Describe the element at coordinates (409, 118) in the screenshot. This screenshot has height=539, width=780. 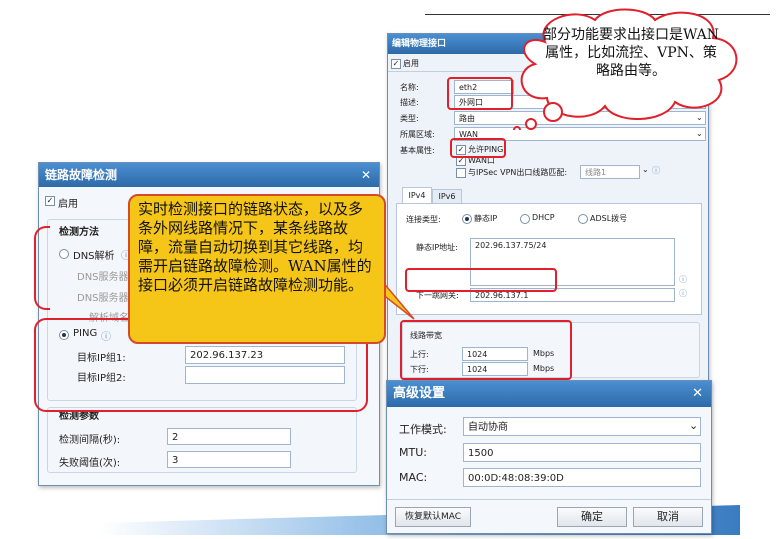
I see `type-label: 类型:` at that location.